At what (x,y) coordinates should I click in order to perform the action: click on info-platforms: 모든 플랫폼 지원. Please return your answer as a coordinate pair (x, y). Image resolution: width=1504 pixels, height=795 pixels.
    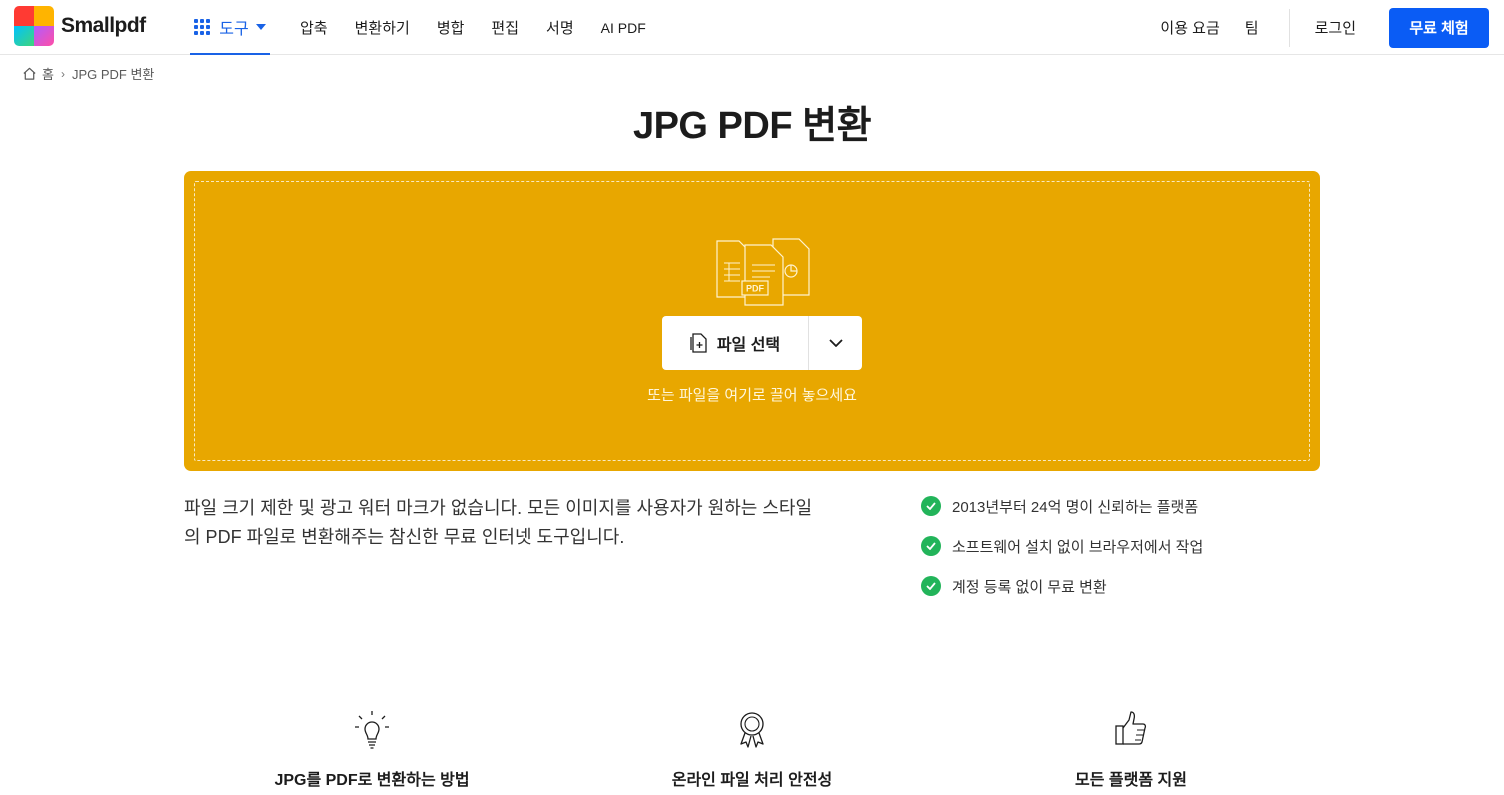
    Looking at the image, I should click on (1131, 750).